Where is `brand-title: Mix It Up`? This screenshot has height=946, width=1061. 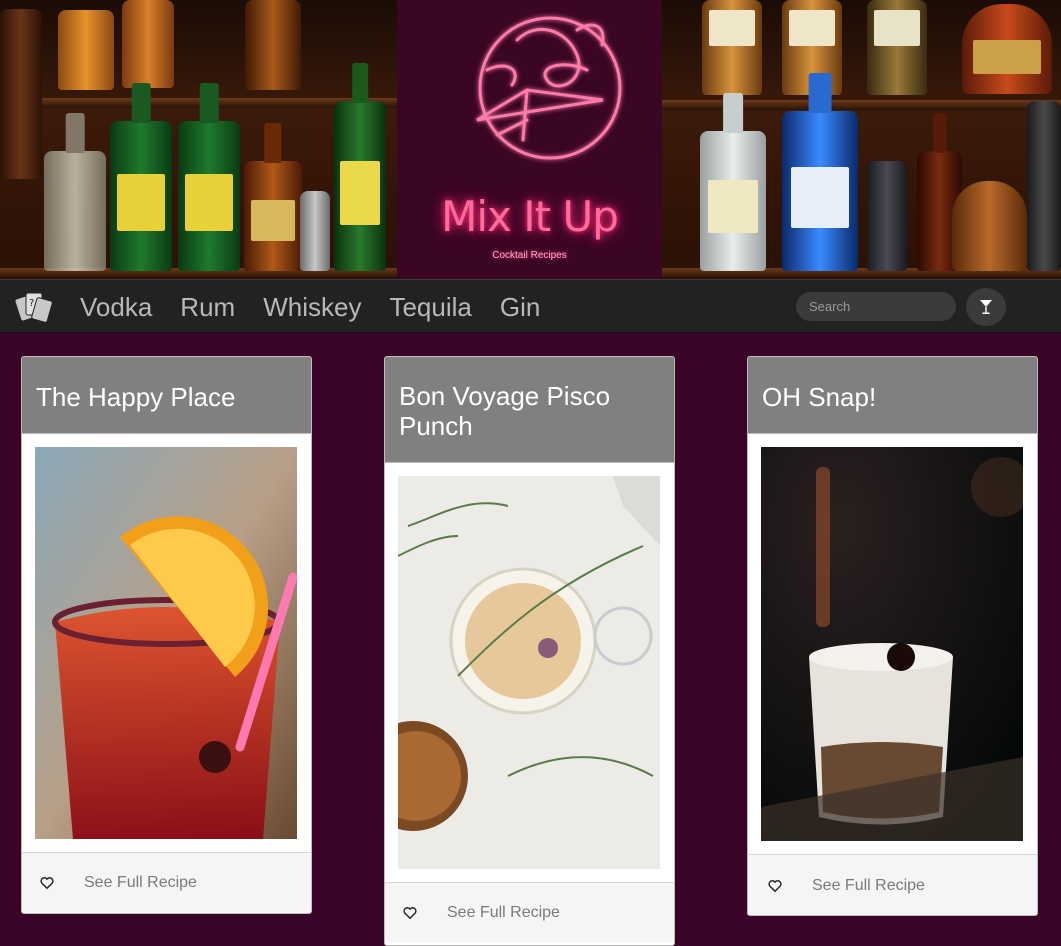 brand-title: Mix It Up is located at coordinates (530, 216).